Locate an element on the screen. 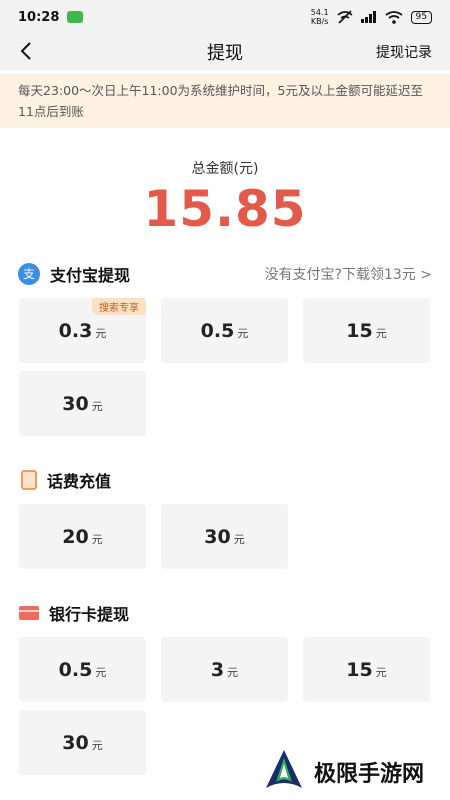 This screenshot has height=800, width=450. net-speed: 54.1 KB/s is located at coordinates (320, 17).